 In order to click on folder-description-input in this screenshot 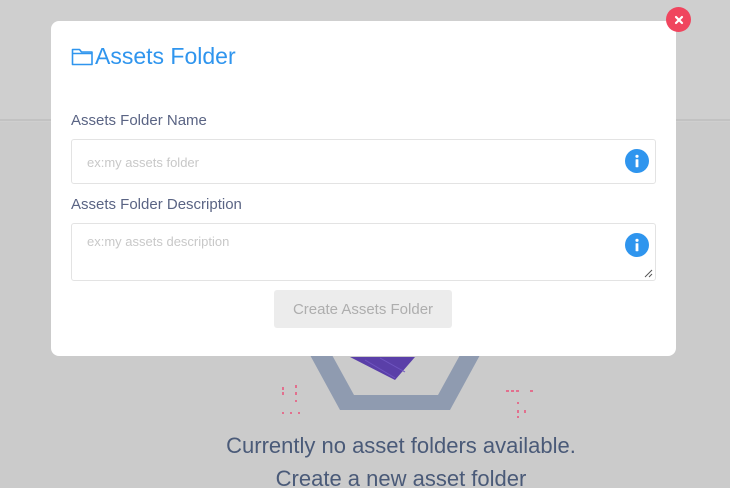, I will do `click(352, 244)`.